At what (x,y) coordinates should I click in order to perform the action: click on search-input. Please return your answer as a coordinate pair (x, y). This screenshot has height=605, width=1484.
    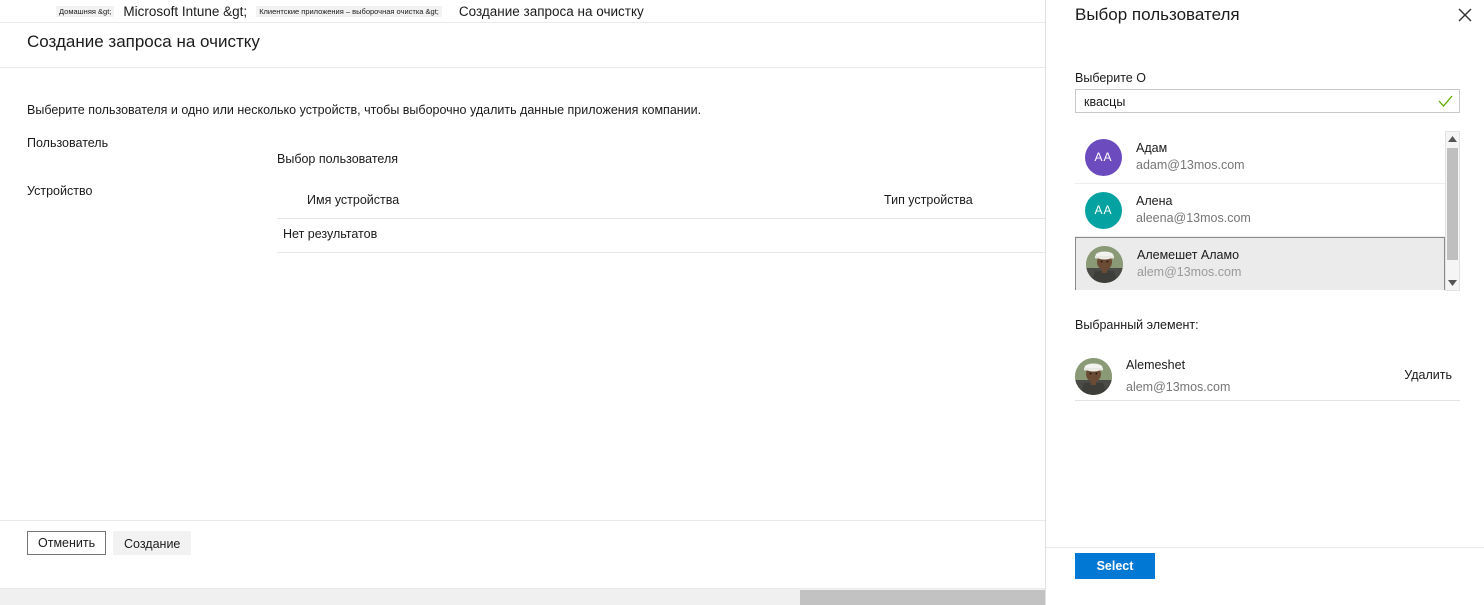
    Looking at the image, I should click on (1256, 102).